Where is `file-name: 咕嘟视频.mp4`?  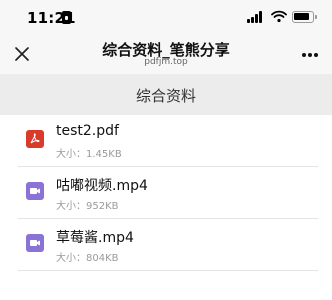 file-name: 咕嘟视频.mp4 is located at coordinates (102, 186).